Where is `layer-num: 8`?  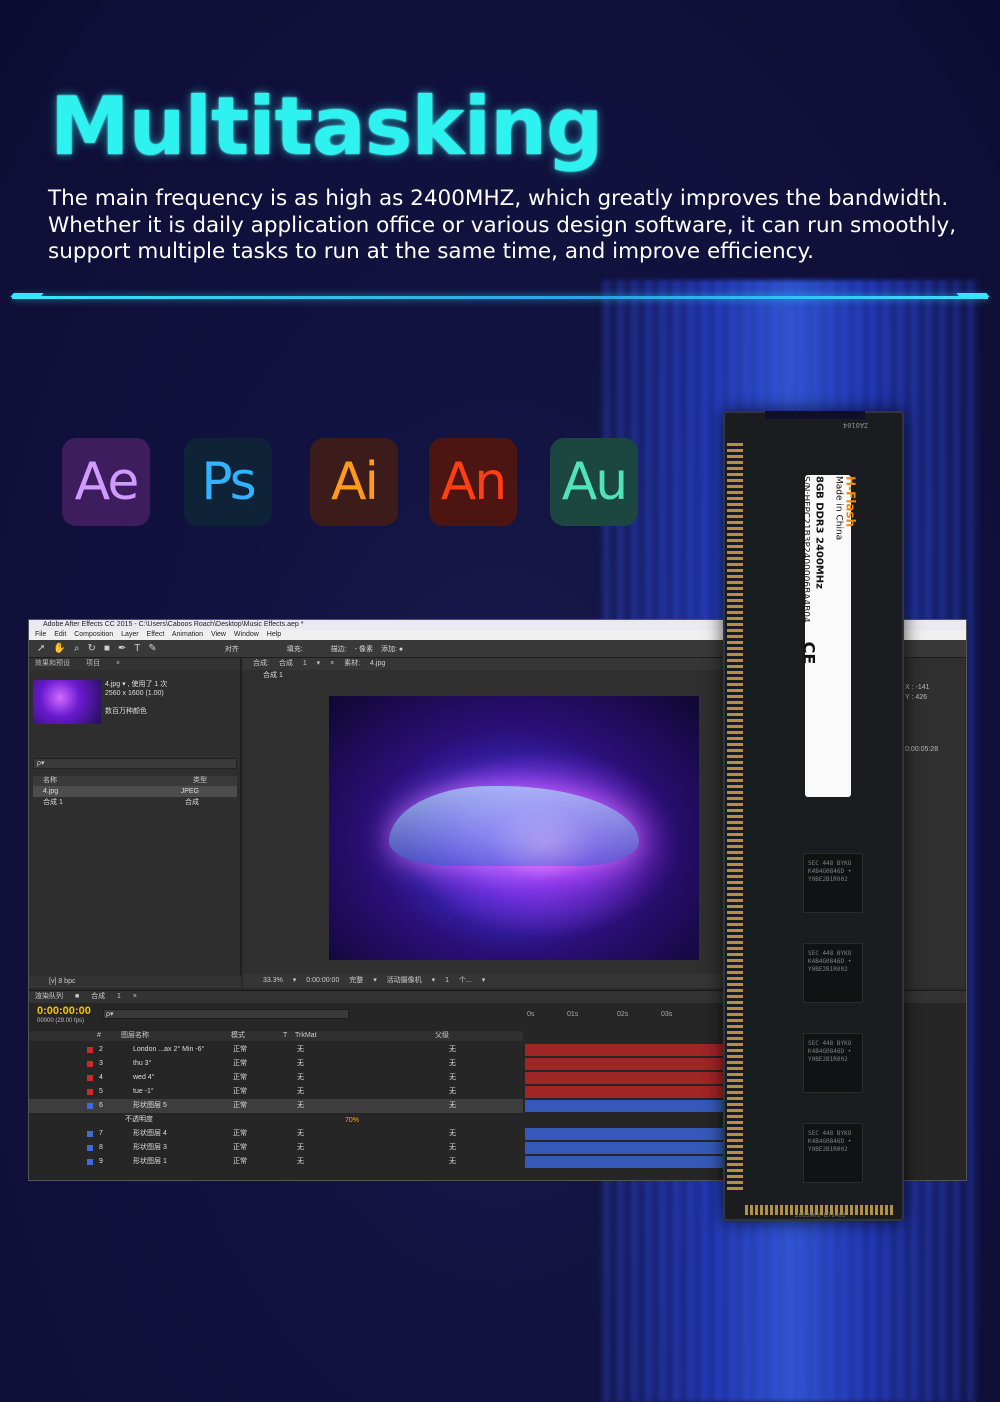
layer-num: 8 is located at coordinates (101, 1147).